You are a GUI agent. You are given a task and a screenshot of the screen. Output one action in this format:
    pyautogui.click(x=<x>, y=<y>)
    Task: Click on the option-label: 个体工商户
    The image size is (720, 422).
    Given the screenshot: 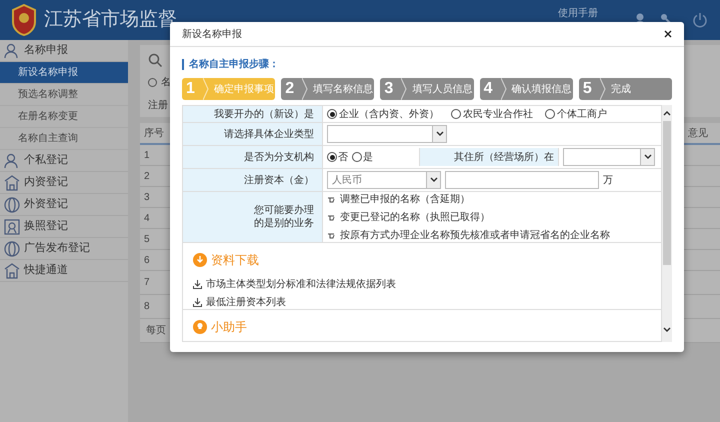 What is the action you would take?
    pyautogui.click(x=582, y=115)
    